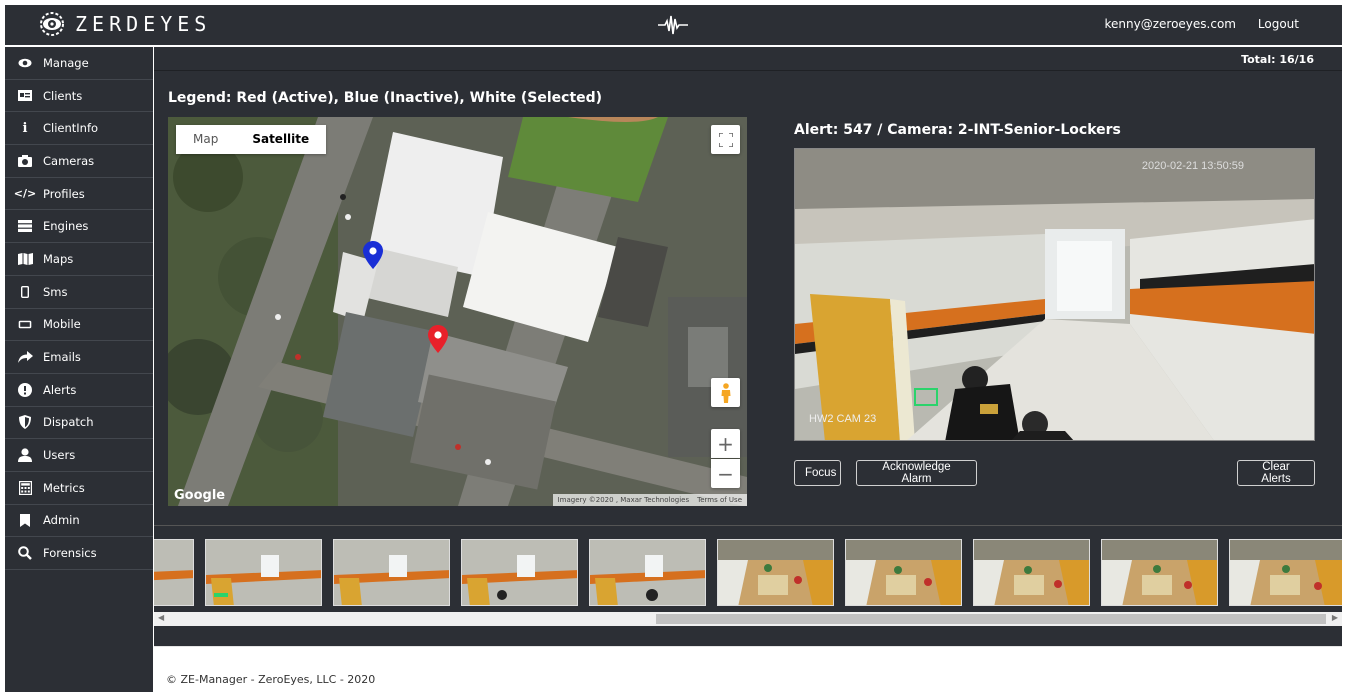 This screenshot has height=692, width=1347. I want to click on scroll-right-arrow: ▶, so click(1335, 617).